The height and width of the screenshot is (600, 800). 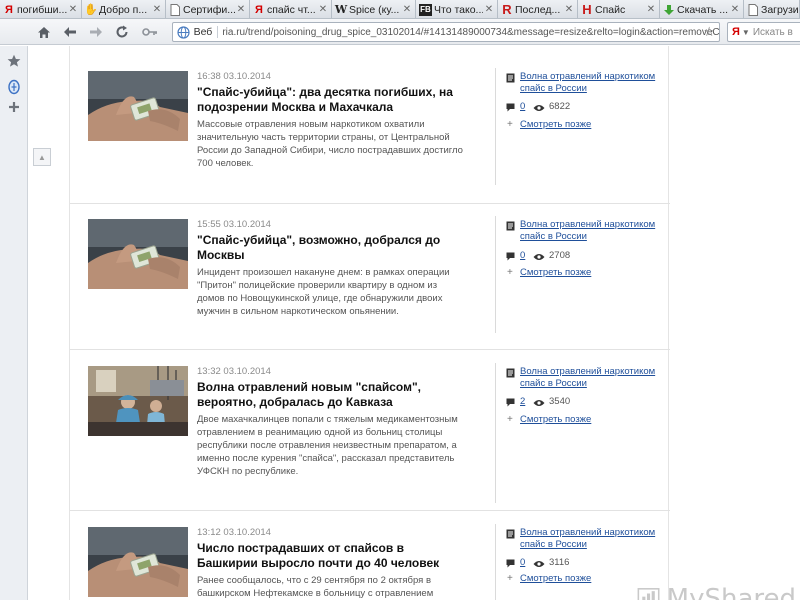 What do you see at coordinates (184, 32) in the screenshot?
I see `globe-icon` at bounding box center [184, 32].